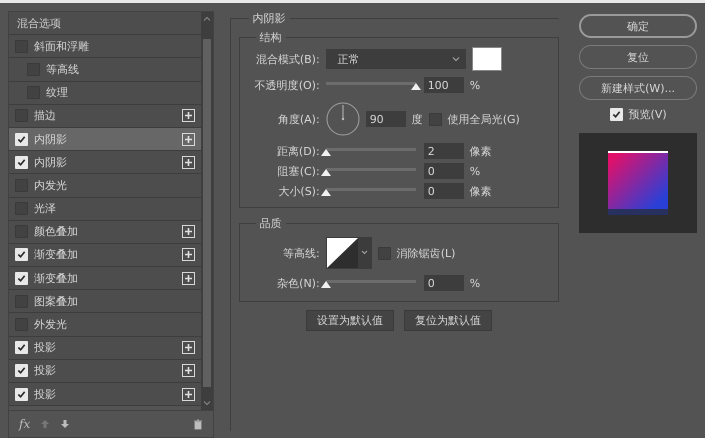 This screenshot has height=438, width=705. What do you see at coordinates (444, 151) in the screenshot?
I see `number-field: 2` at bounding box center [444, 151].